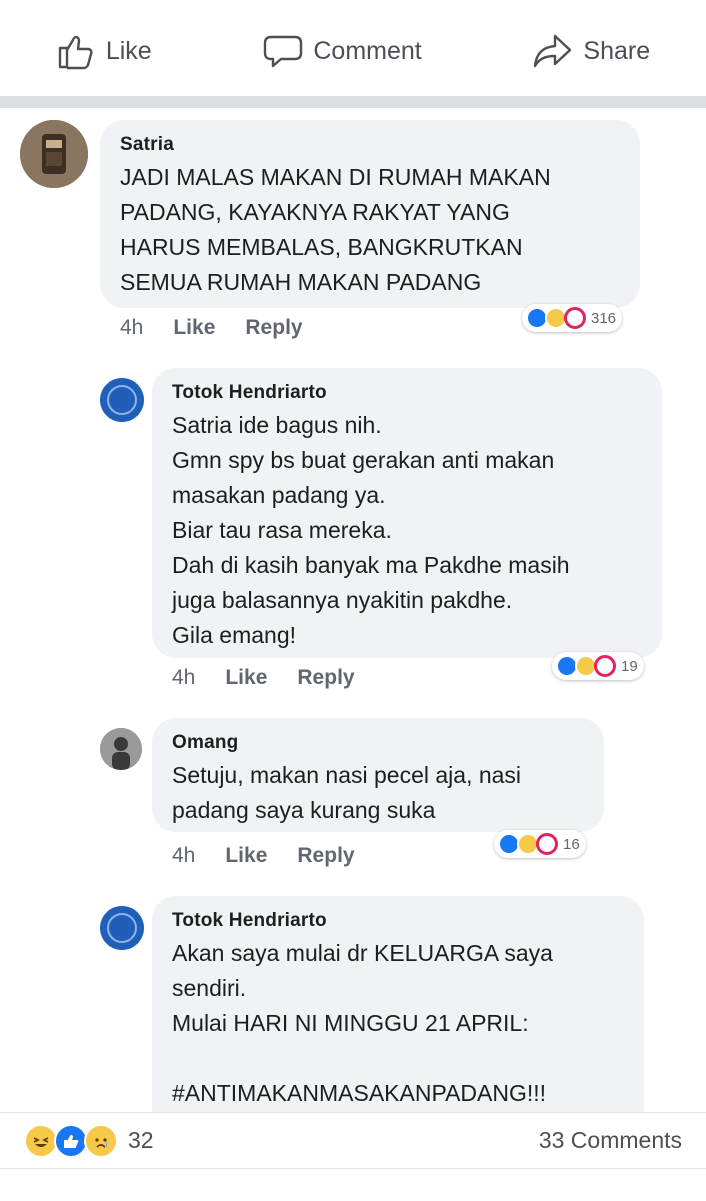 The width and height of the screenshot is (706, 1201). I want to click on share-action-label: Share, so click(617, 50).